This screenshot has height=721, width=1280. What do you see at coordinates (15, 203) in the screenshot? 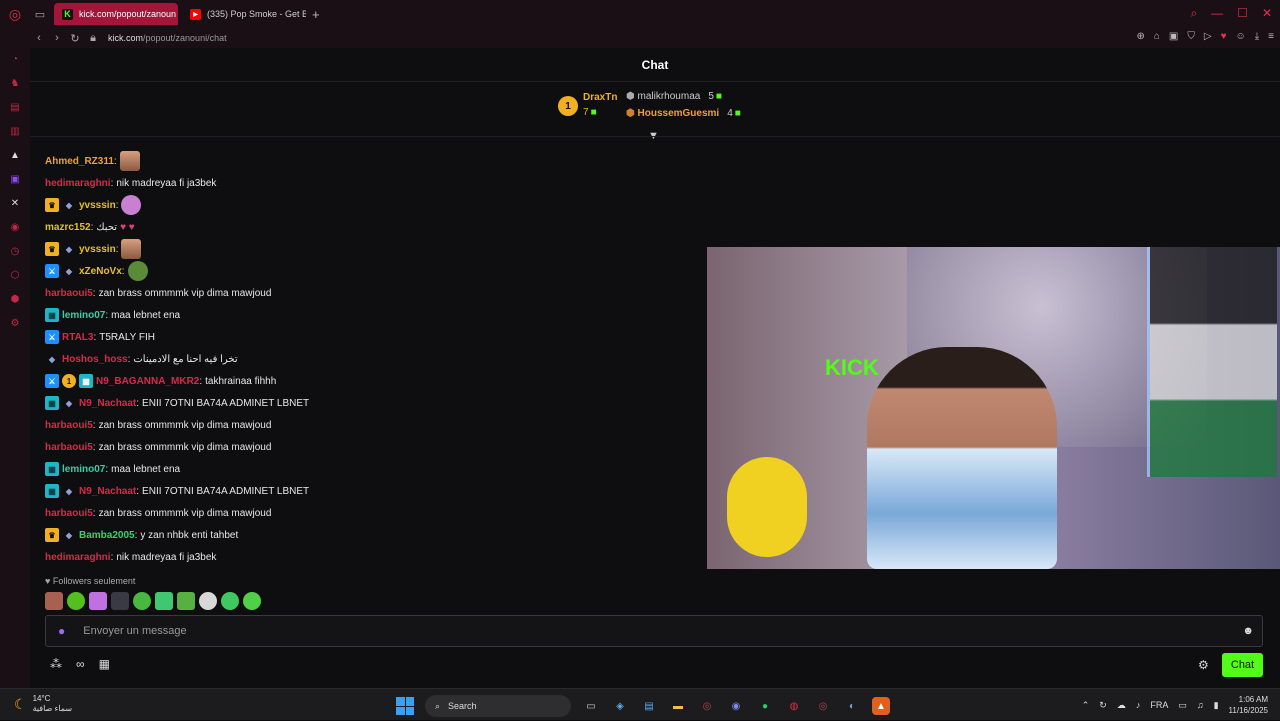
I see `x-icon: ✕` at bounding box center [15, 203].